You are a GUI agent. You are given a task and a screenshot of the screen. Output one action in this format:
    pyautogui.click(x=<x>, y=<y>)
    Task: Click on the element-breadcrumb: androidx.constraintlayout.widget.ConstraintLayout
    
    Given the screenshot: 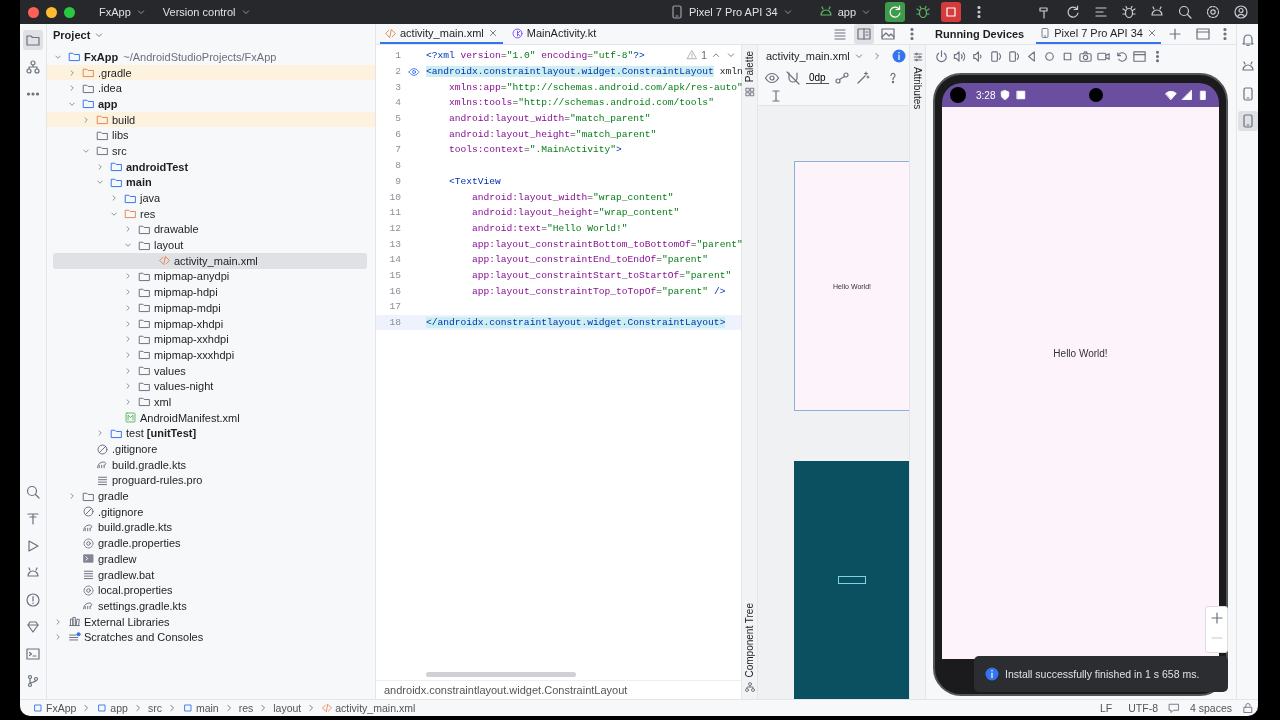 What is the action you would take?
    pyautogui.click(x=506, y=690)
    